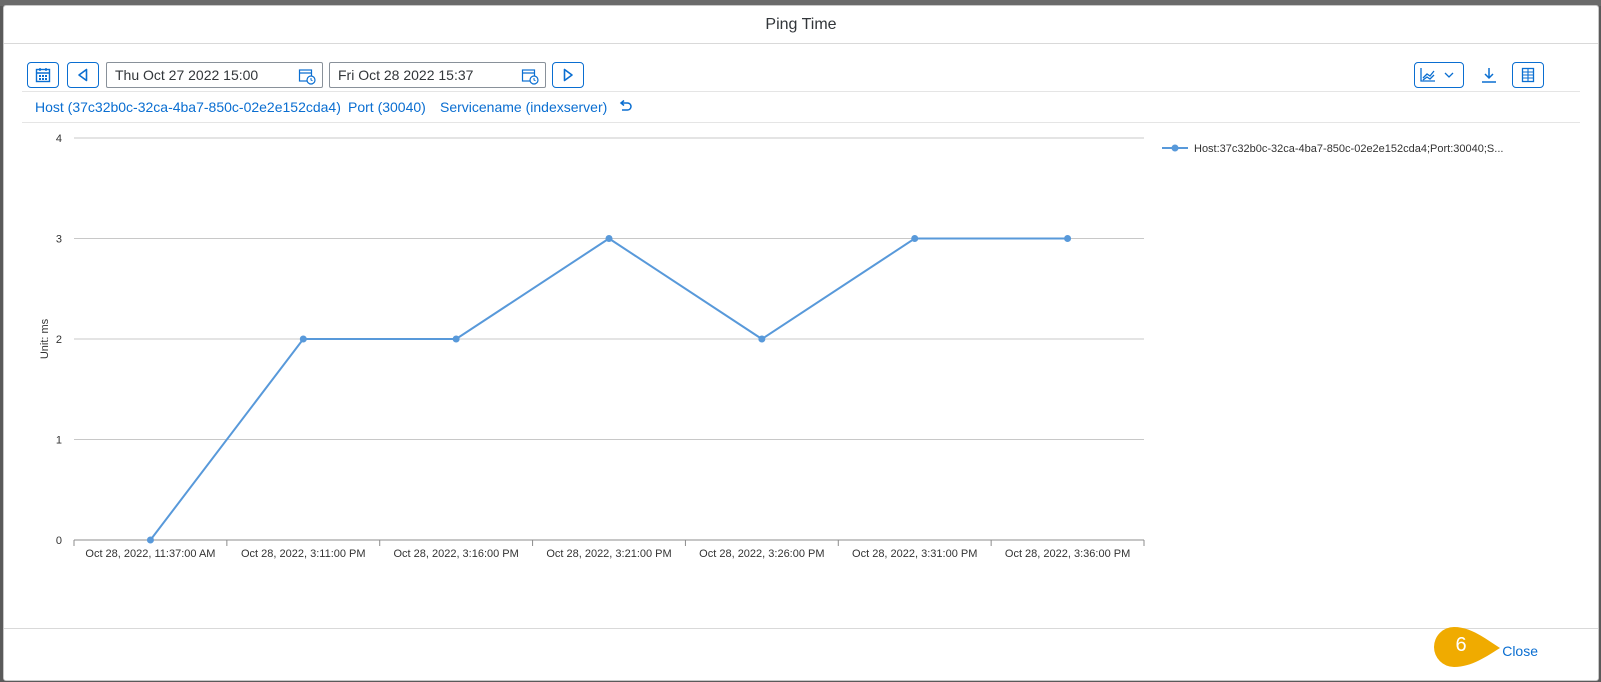  I want to click on chart-type-select, so click(1439, 75).